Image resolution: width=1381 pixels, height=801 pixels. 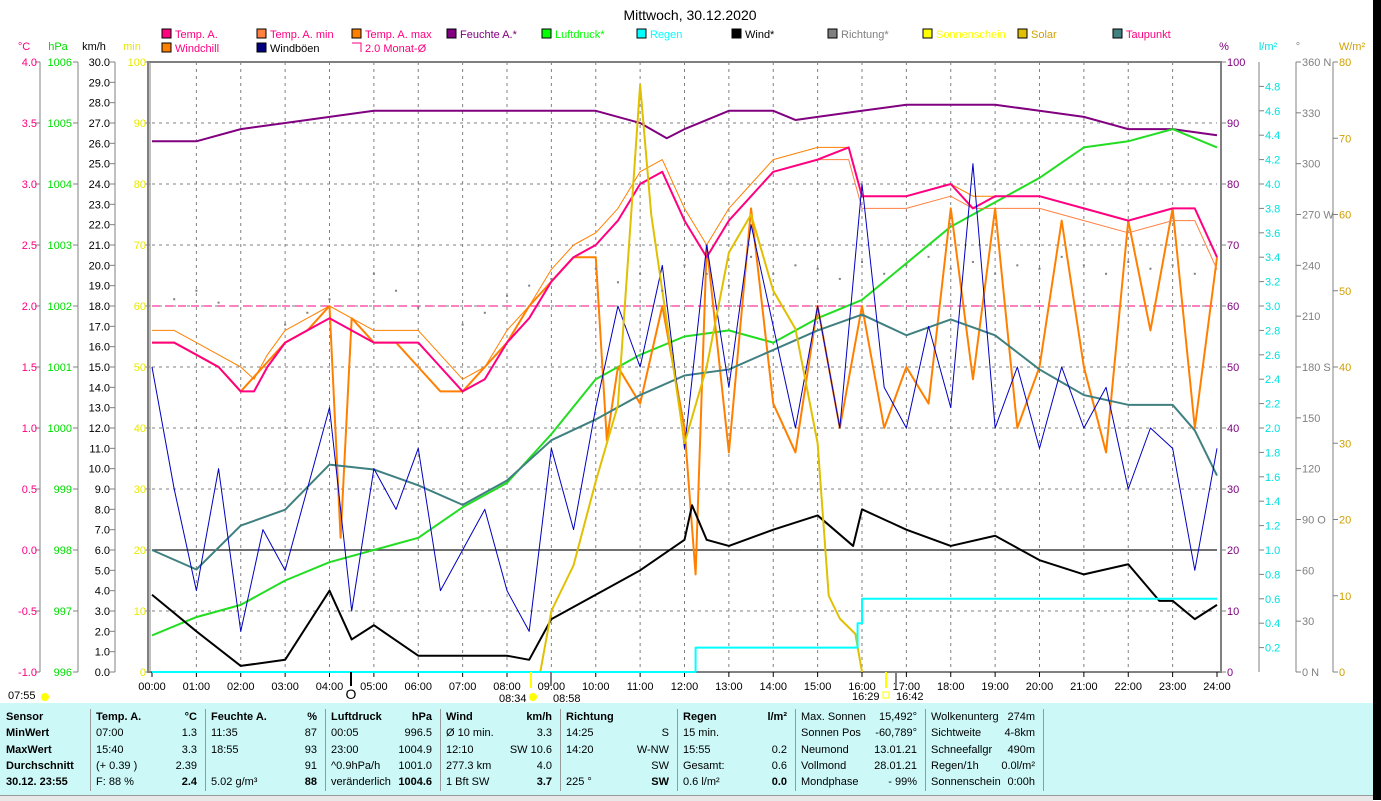 I want to click on stats-row: 1 Bft SW 3.7, so click(x=500, y=782).